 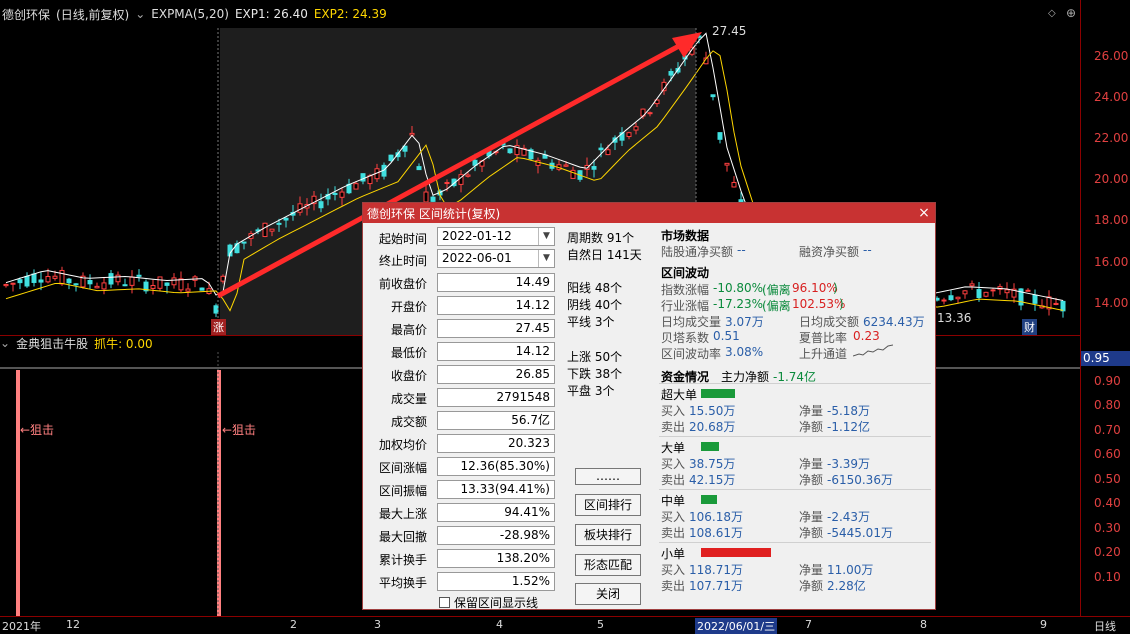 What do you see at coordinates (608, 565) in the screenshot?
I see `pattern-match-button: 形态匹配` at bounding box center [608, 565].